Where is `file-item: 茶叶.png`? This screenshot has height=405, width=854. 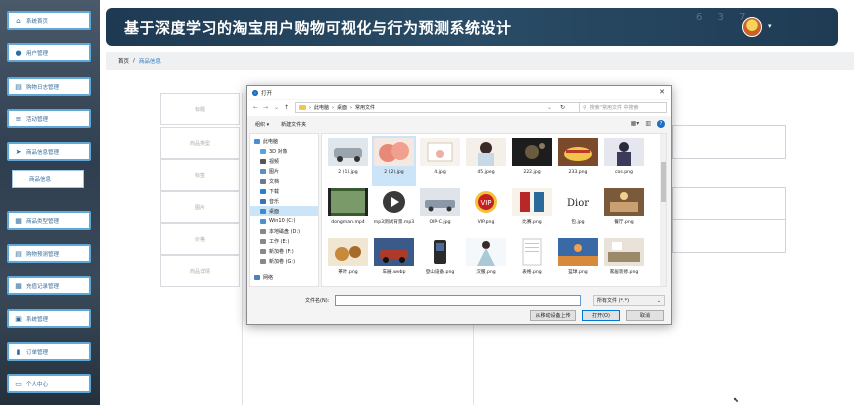
file-item: 茶叶.png is located at coordinates (348, 261).